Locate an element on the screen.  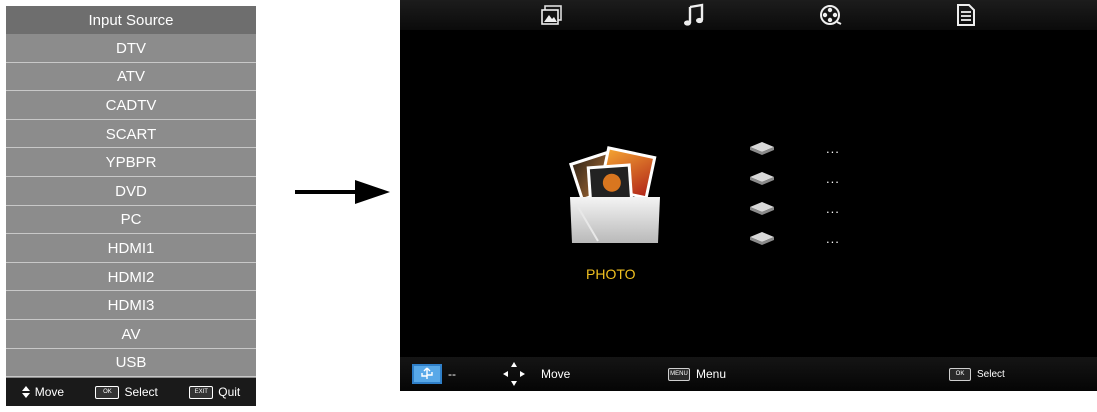
source-item-dtv: DTV is located at coordinates (131, 48).